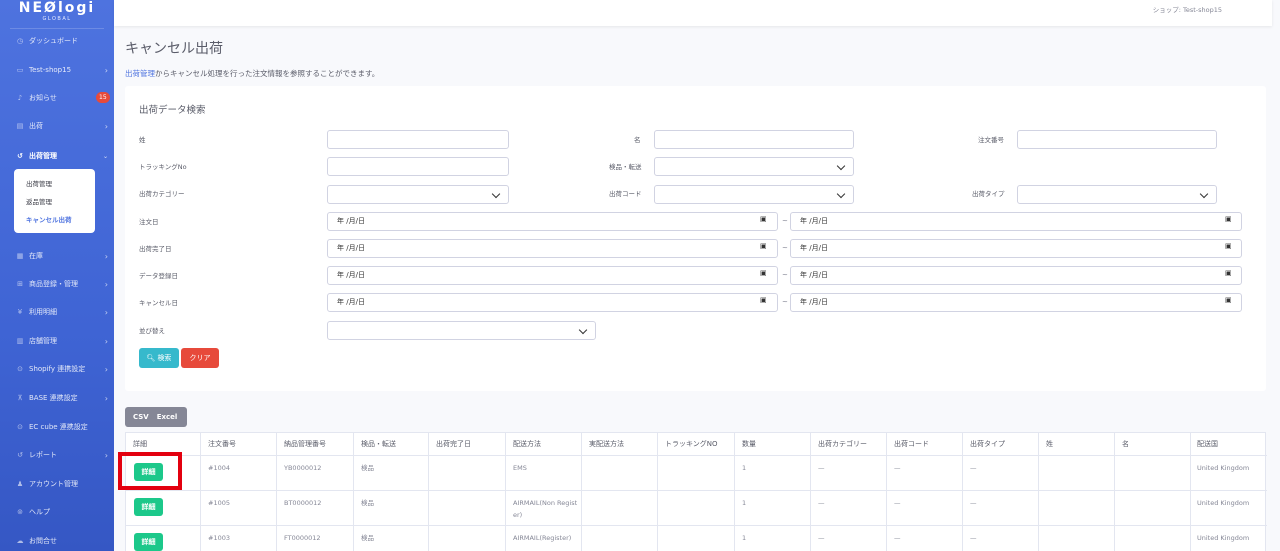 The height and width of the screenshot is (551, 1280). Describe the element at coordinates (57, 484) in the screenshot. I see `sidebar-item-account: ♟ アカウント管理` at that location.